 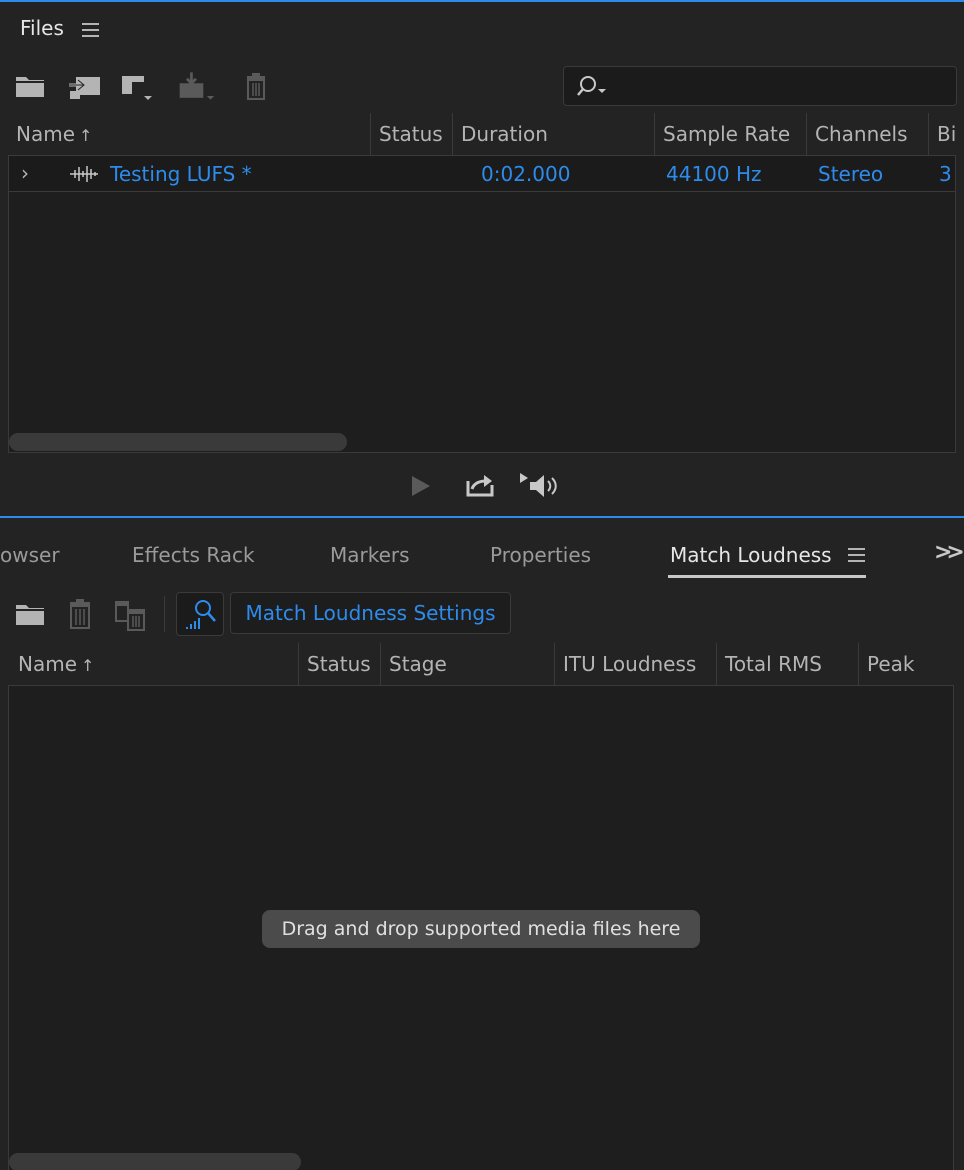 I want to click on column-header-sample-rate: Sample Rate, so click(x=730, y=134).